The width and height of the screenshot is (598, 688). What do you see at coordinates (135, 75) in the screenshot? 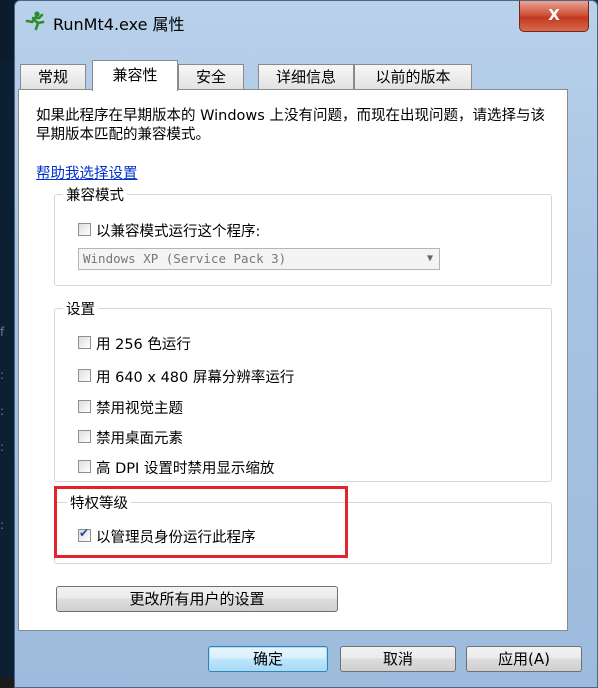
I see `tab-compatibility: 兼容性` at bounding box center [135, 75].